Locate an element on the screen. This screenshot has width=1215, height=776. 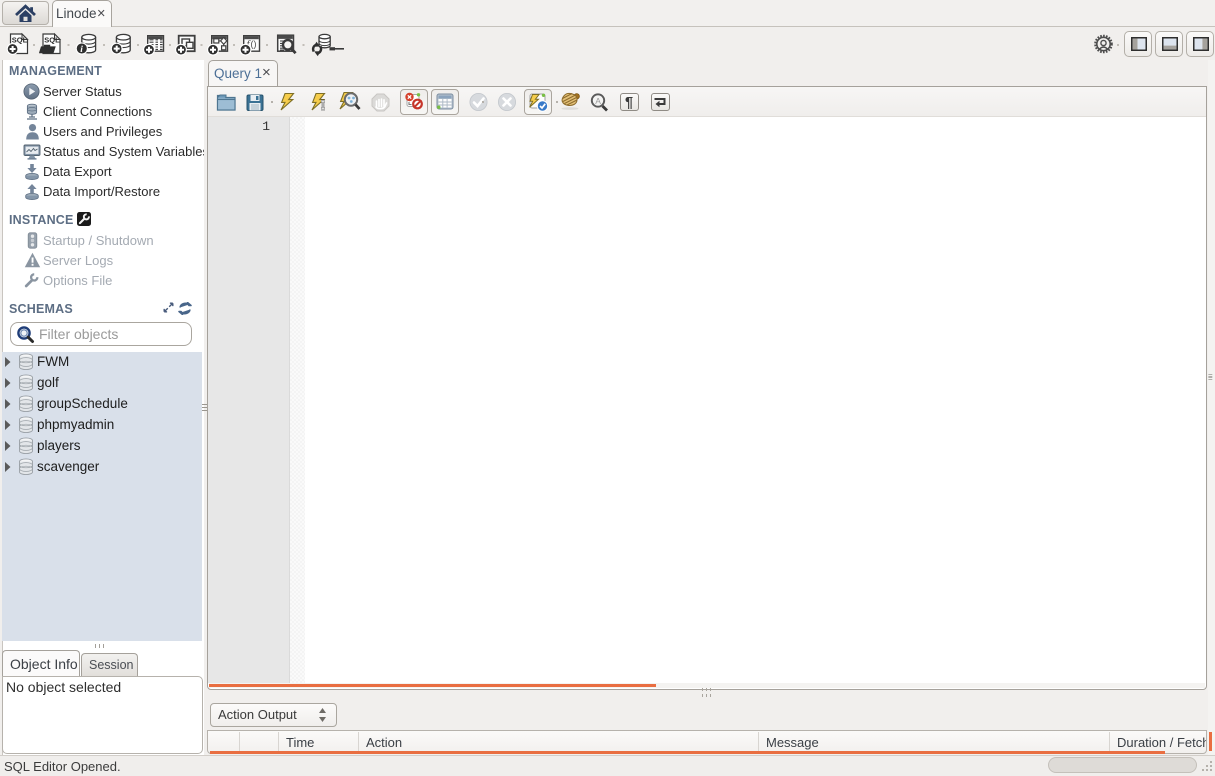
svg-text: i is located at coordinates (81, 50).